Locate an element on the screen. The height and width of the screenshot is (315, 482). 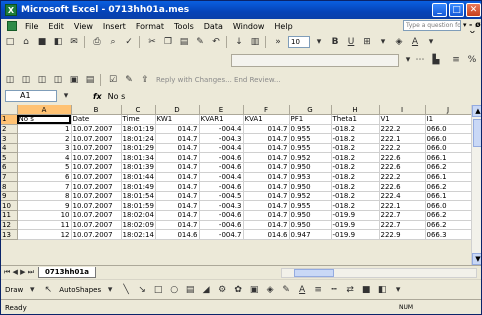
table-cell: 11 is located at coordinates (44, 225).